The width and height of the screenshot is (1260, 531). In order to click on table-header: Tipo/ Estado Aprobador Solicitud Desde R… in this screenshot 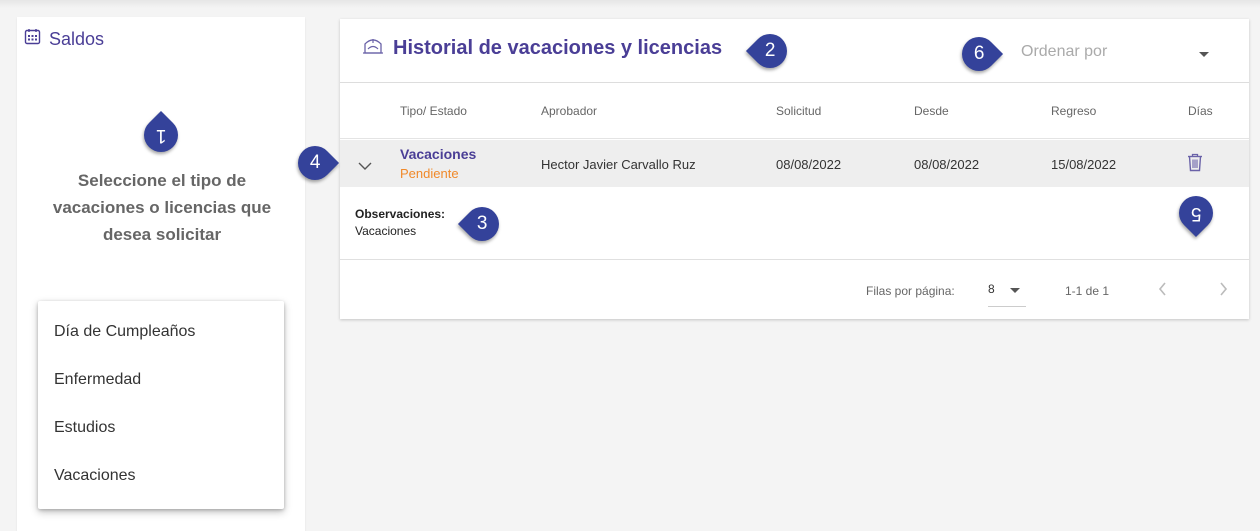, I will do `click(794, 111)`.